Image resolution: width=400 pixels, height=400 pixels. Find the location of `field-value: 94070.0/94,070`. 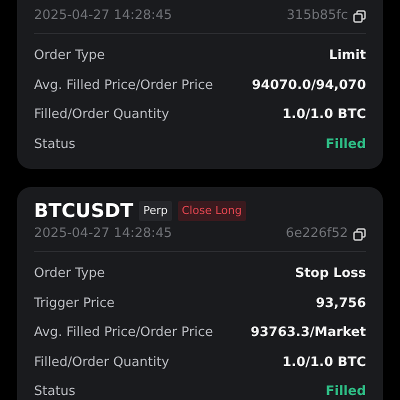

field-value: 94070.0/94,070 is located at coordinates (309, 85).